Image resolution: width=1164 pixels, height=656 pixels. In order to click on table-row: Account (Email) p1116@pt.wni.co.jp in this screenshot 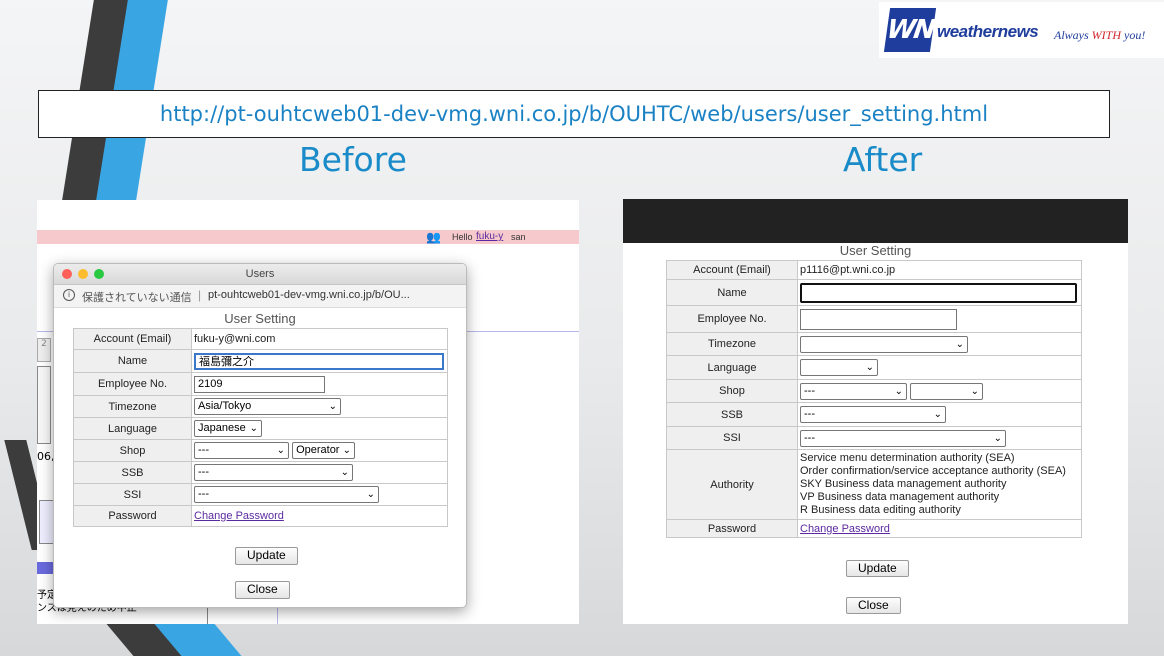, I will do `click(874, 270)`.